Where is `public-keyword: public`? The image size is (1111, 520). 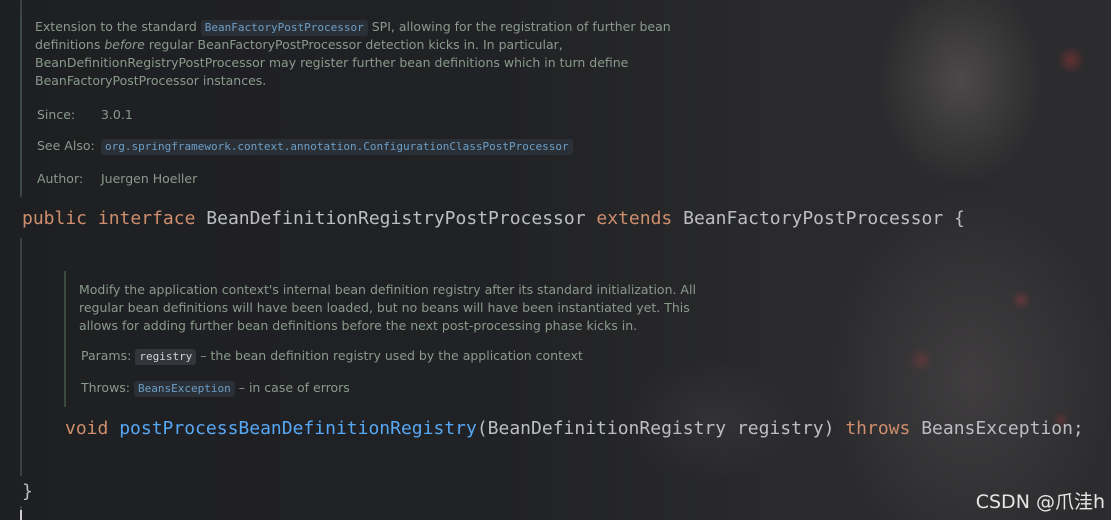 public-keyword: public is located at coordinates (55, 218).